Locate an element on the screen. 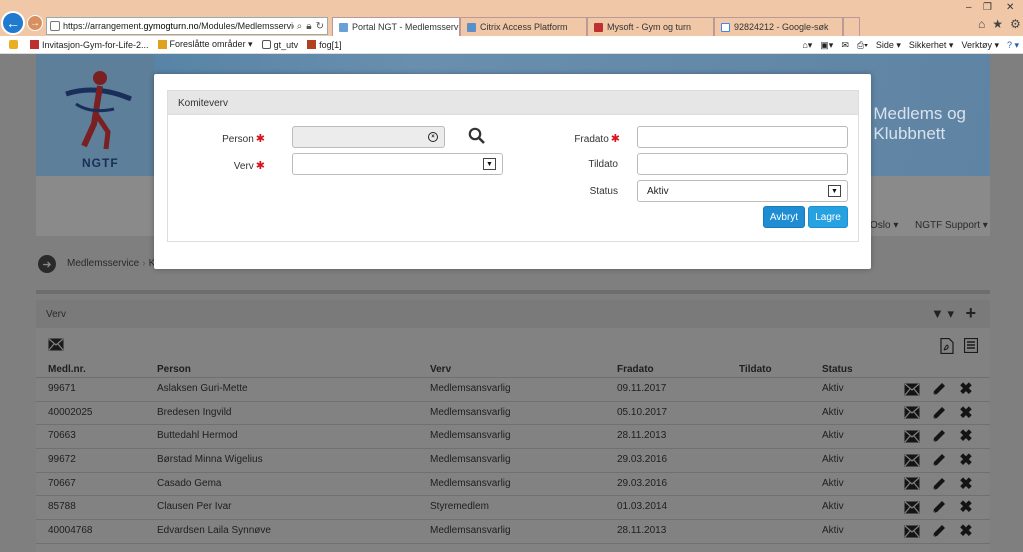 The image size is (1023, 552). col-fradato: Fradato is located at coordinates (635, 369).